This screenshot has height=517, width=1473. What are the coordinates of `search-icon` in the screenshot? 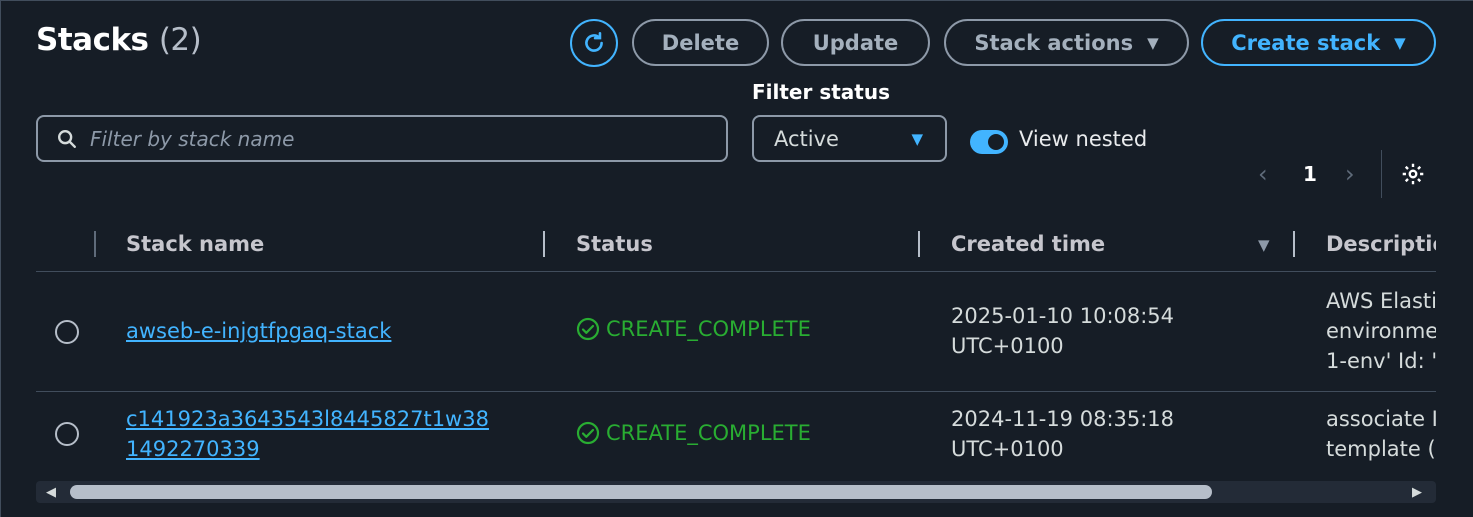 It's located at (67, 138).